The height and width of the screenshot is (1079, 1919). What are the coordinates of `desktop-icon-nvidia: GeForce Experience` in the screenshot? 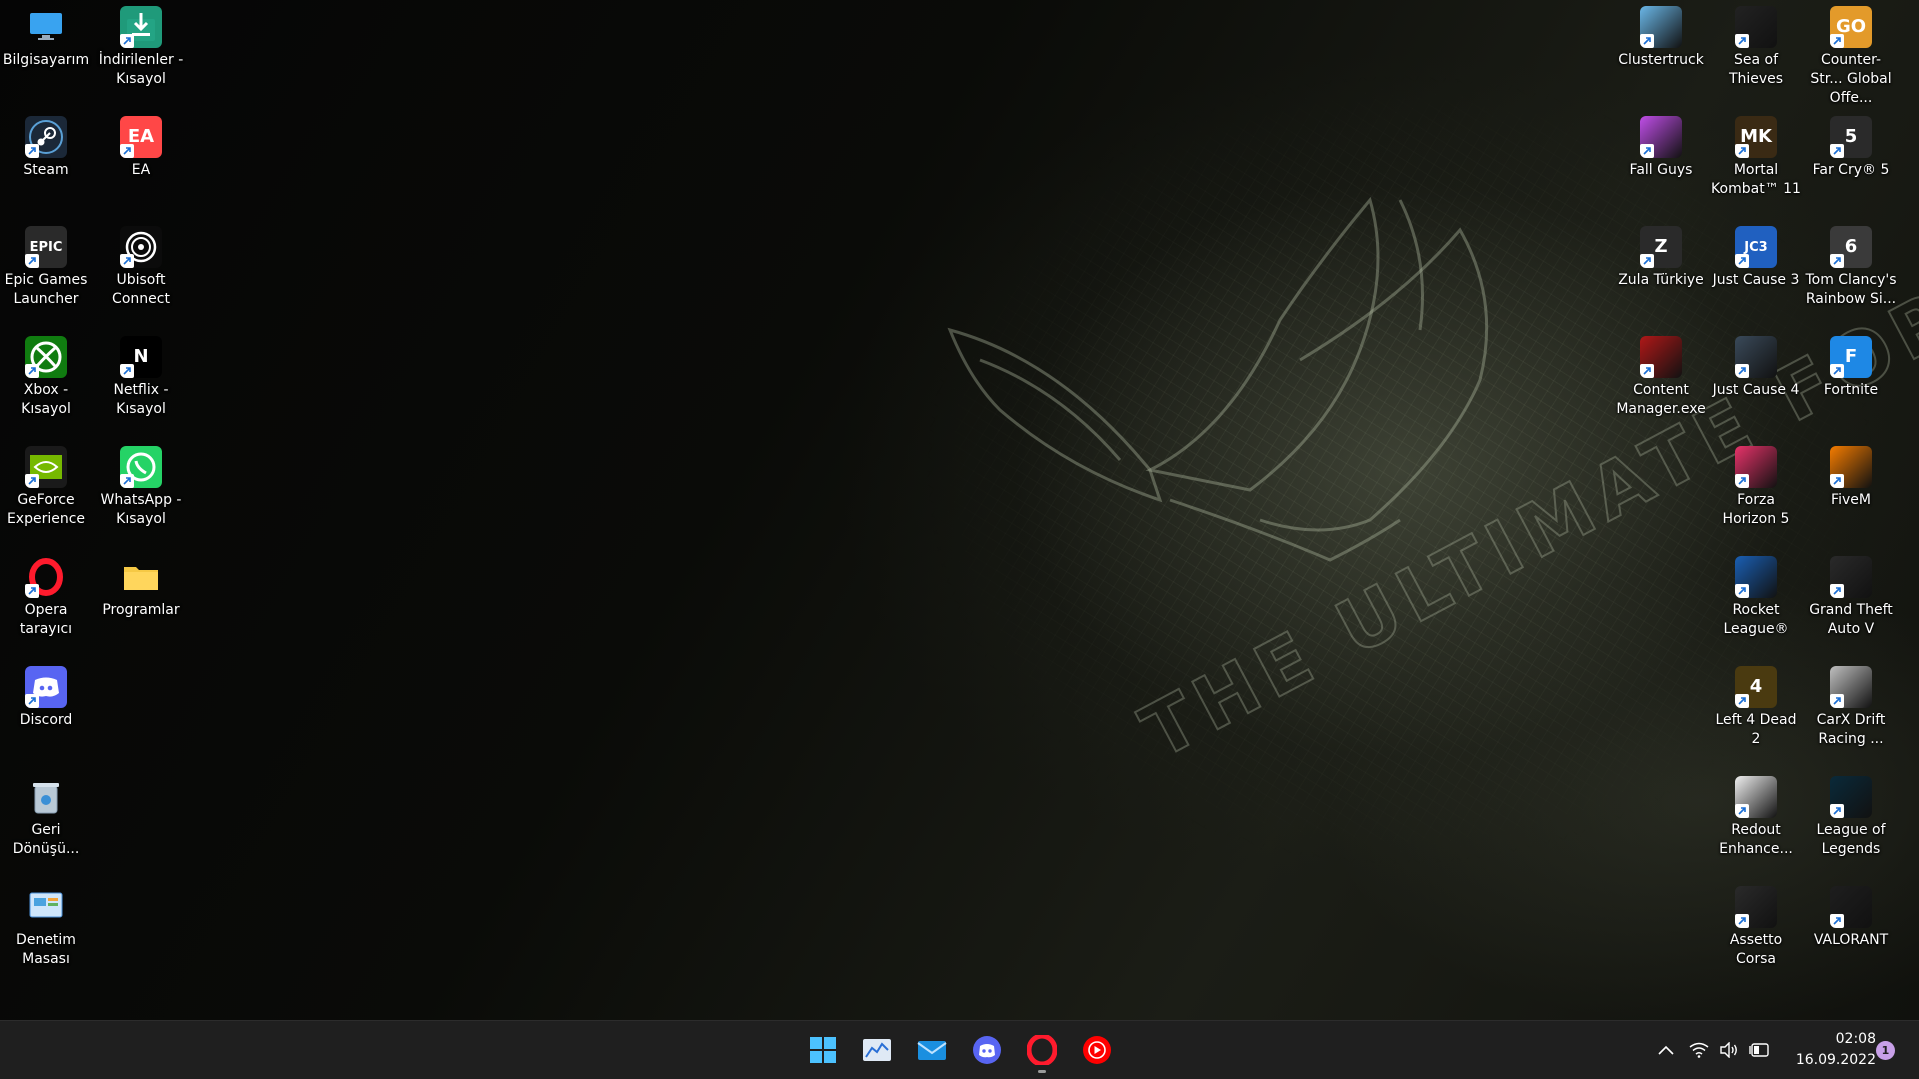 It's located at (46, 484).